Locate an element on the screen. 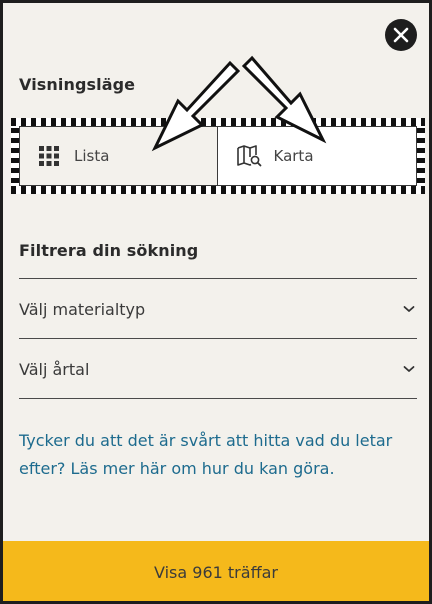 This screenshot has width=432, height=604. view-mode-toggle: Lista Karta is located at coordinates (218, 156).